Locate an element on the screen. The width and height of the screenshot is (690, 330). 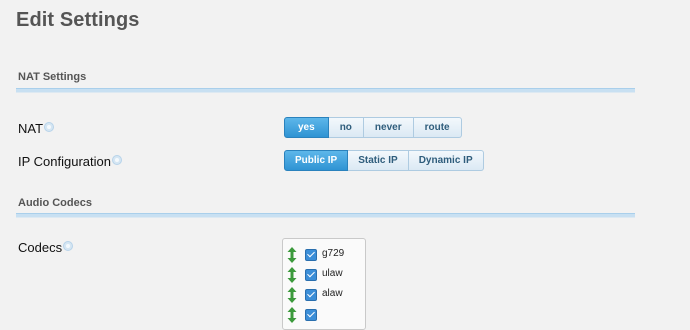
codec-item: alaw is located at coordinates (323, 295).